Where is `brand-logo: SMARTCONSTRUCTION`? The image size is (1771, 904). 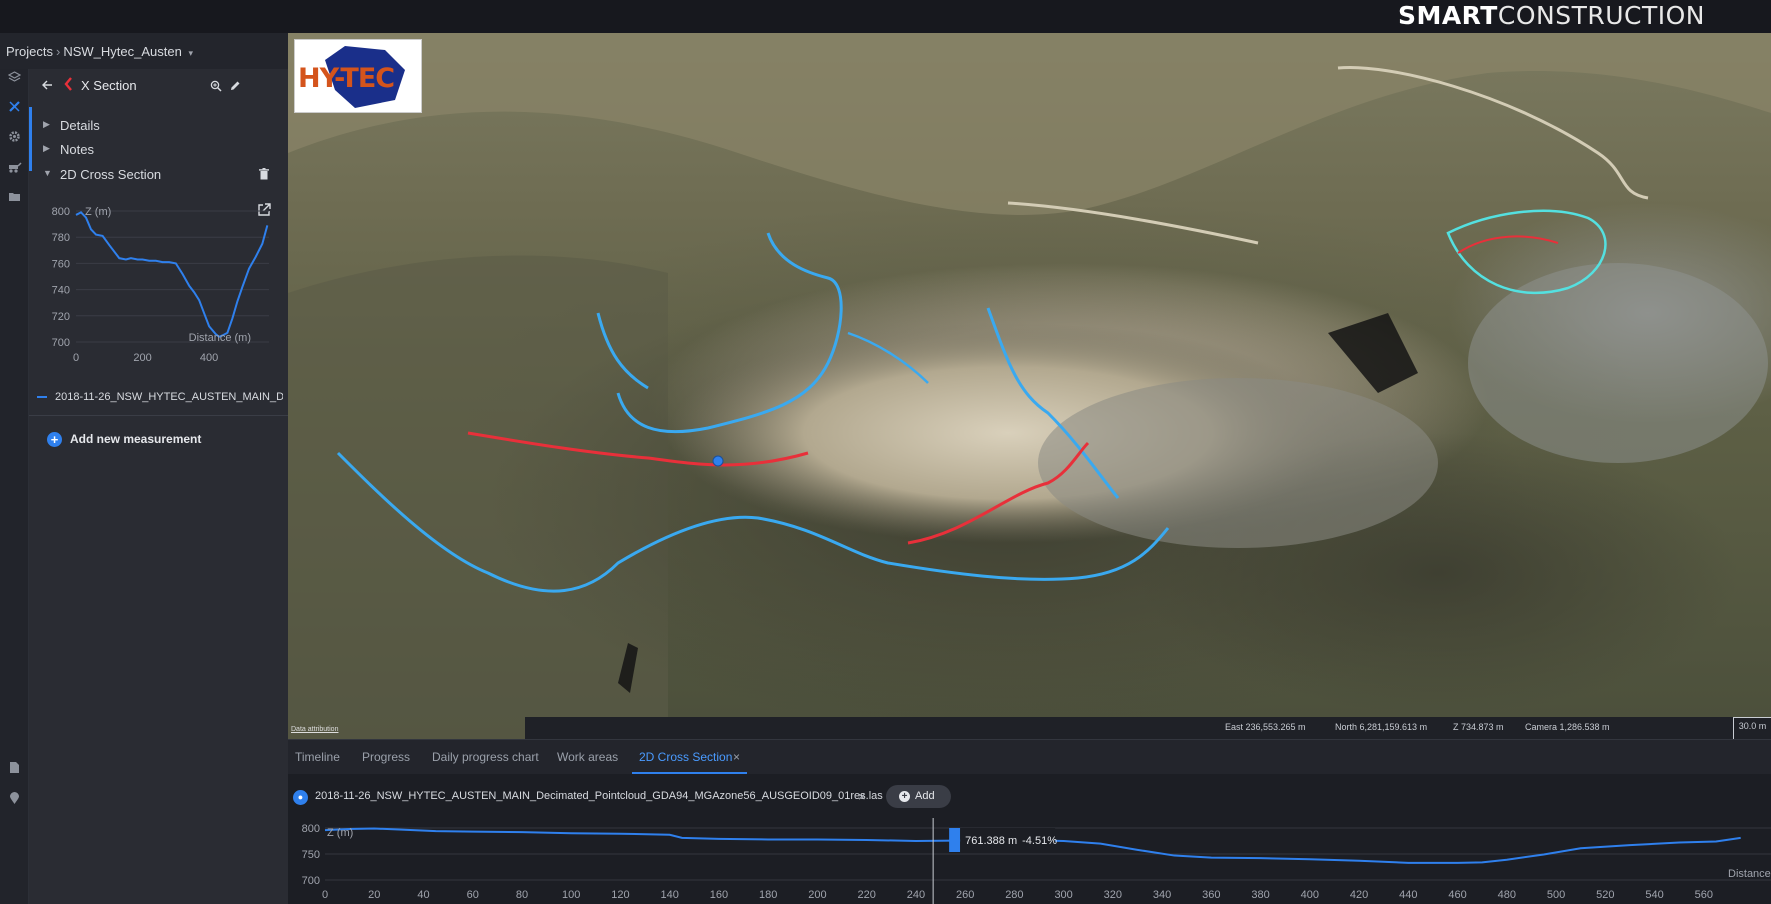
brand-logo: SMARTCONSTRUCTION is located at coordinates (1551, 15).